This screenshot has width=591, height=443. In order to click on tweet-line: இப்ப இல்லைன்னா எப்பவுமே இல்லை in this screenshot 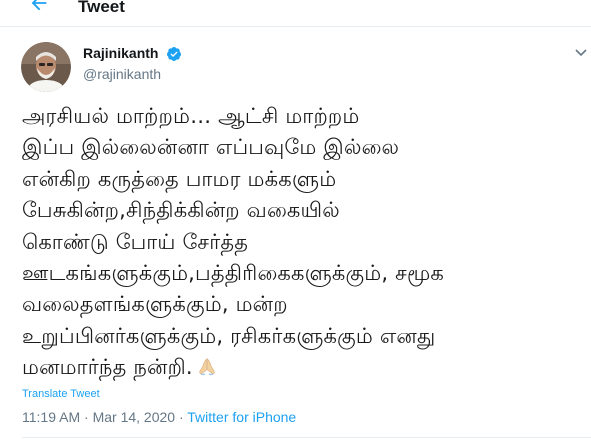, I will do `click(211, 147)`.